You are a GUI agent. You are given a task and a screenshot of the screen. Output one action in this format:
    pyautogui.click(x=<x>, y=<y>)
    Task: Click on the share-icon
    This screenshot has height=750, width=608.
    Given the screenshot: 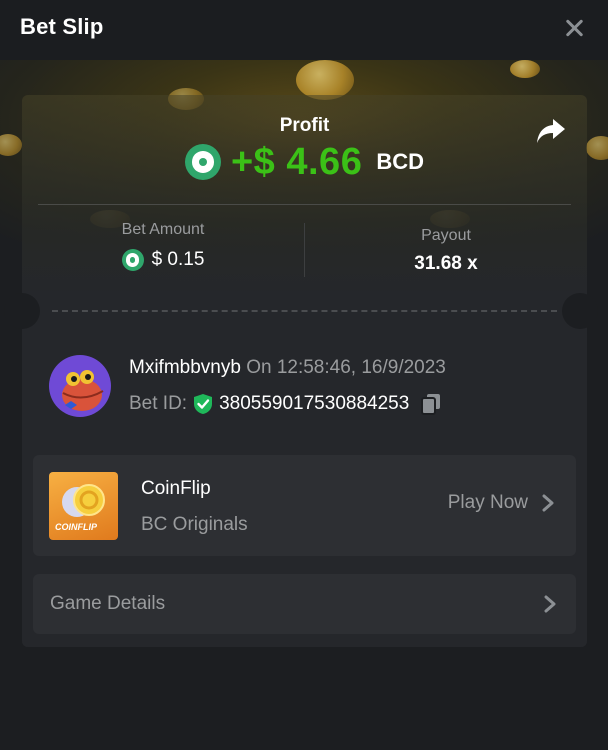 What is the action you would take?
    pyautogui.click(x=551, y=131)
    